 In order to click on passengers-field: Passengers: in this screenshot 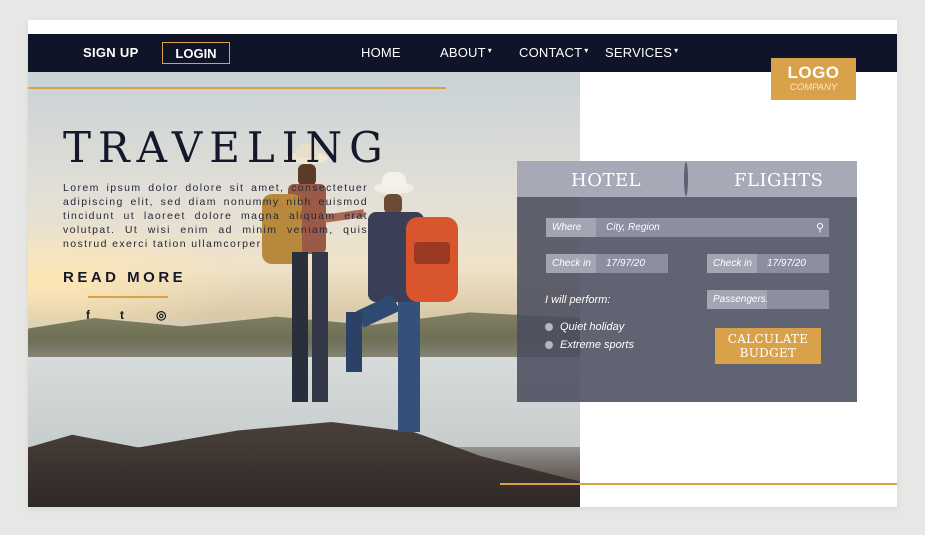, I will do `click(768, 299)`.